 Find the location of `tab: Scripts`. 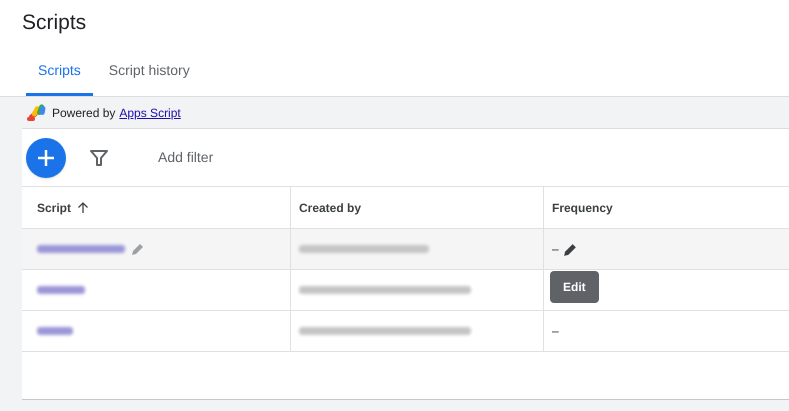

tab: Scripts is located at coordinates (59, 78).